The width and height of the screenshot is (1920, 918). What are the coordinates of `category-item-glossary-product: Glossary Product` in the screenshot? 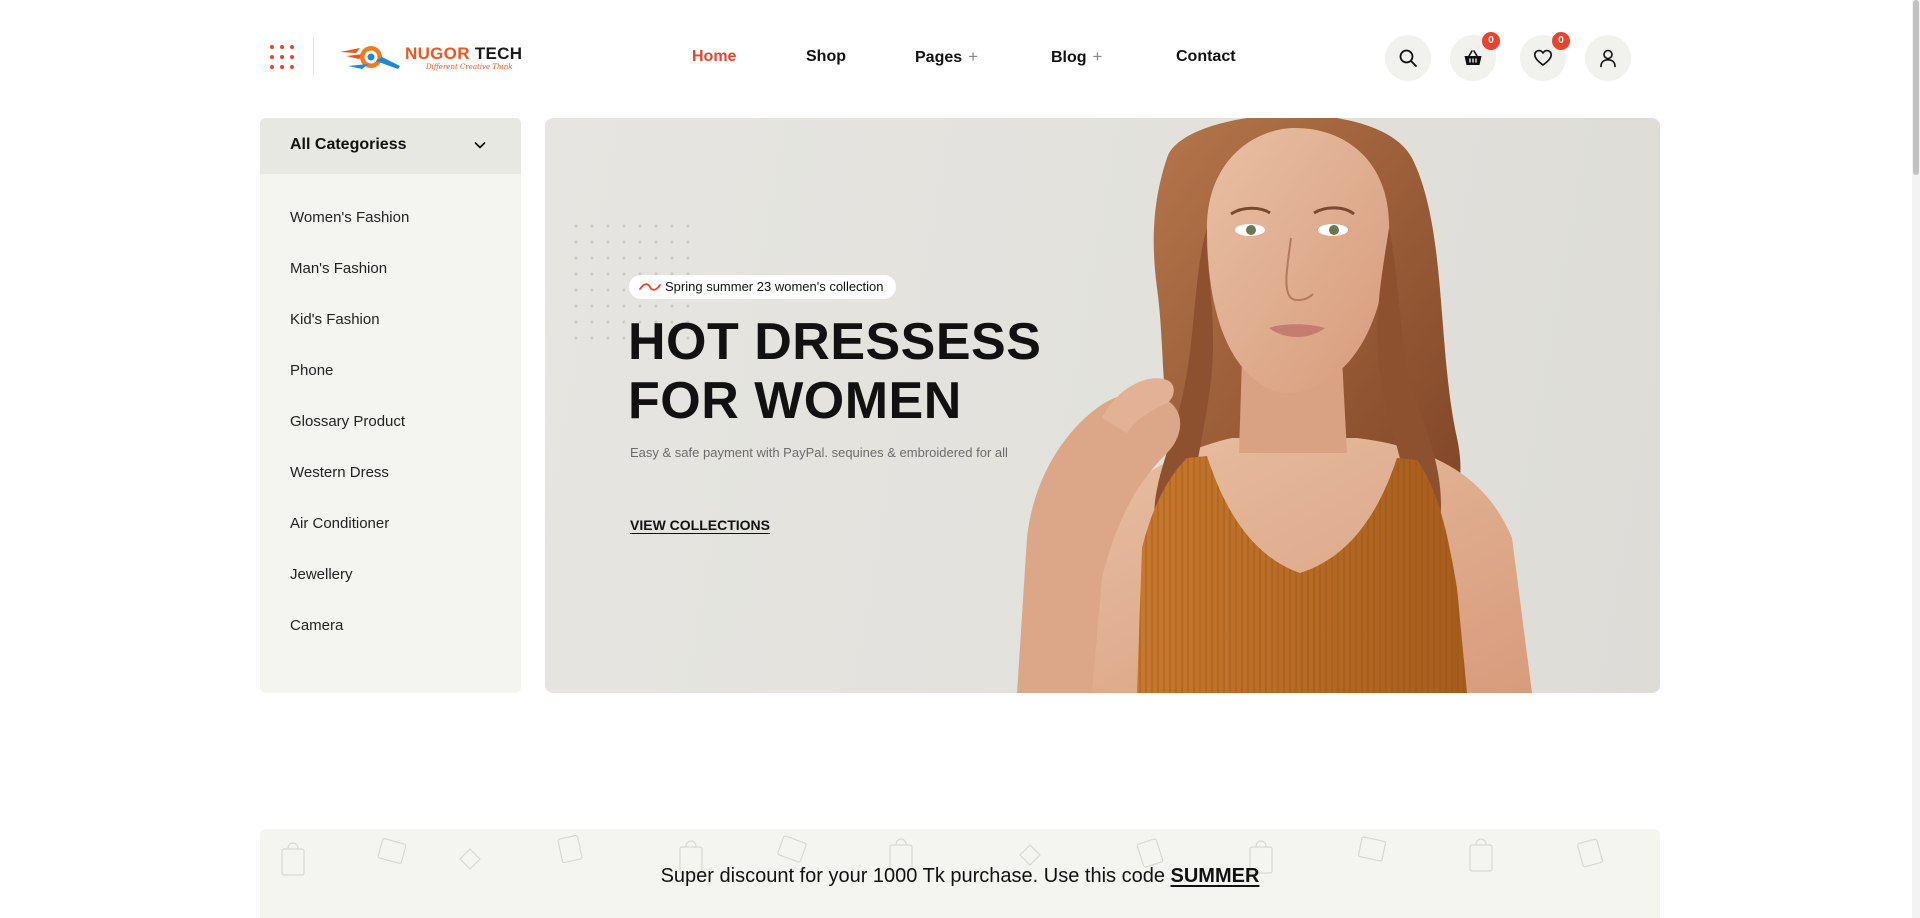 It's located at (390, 421).